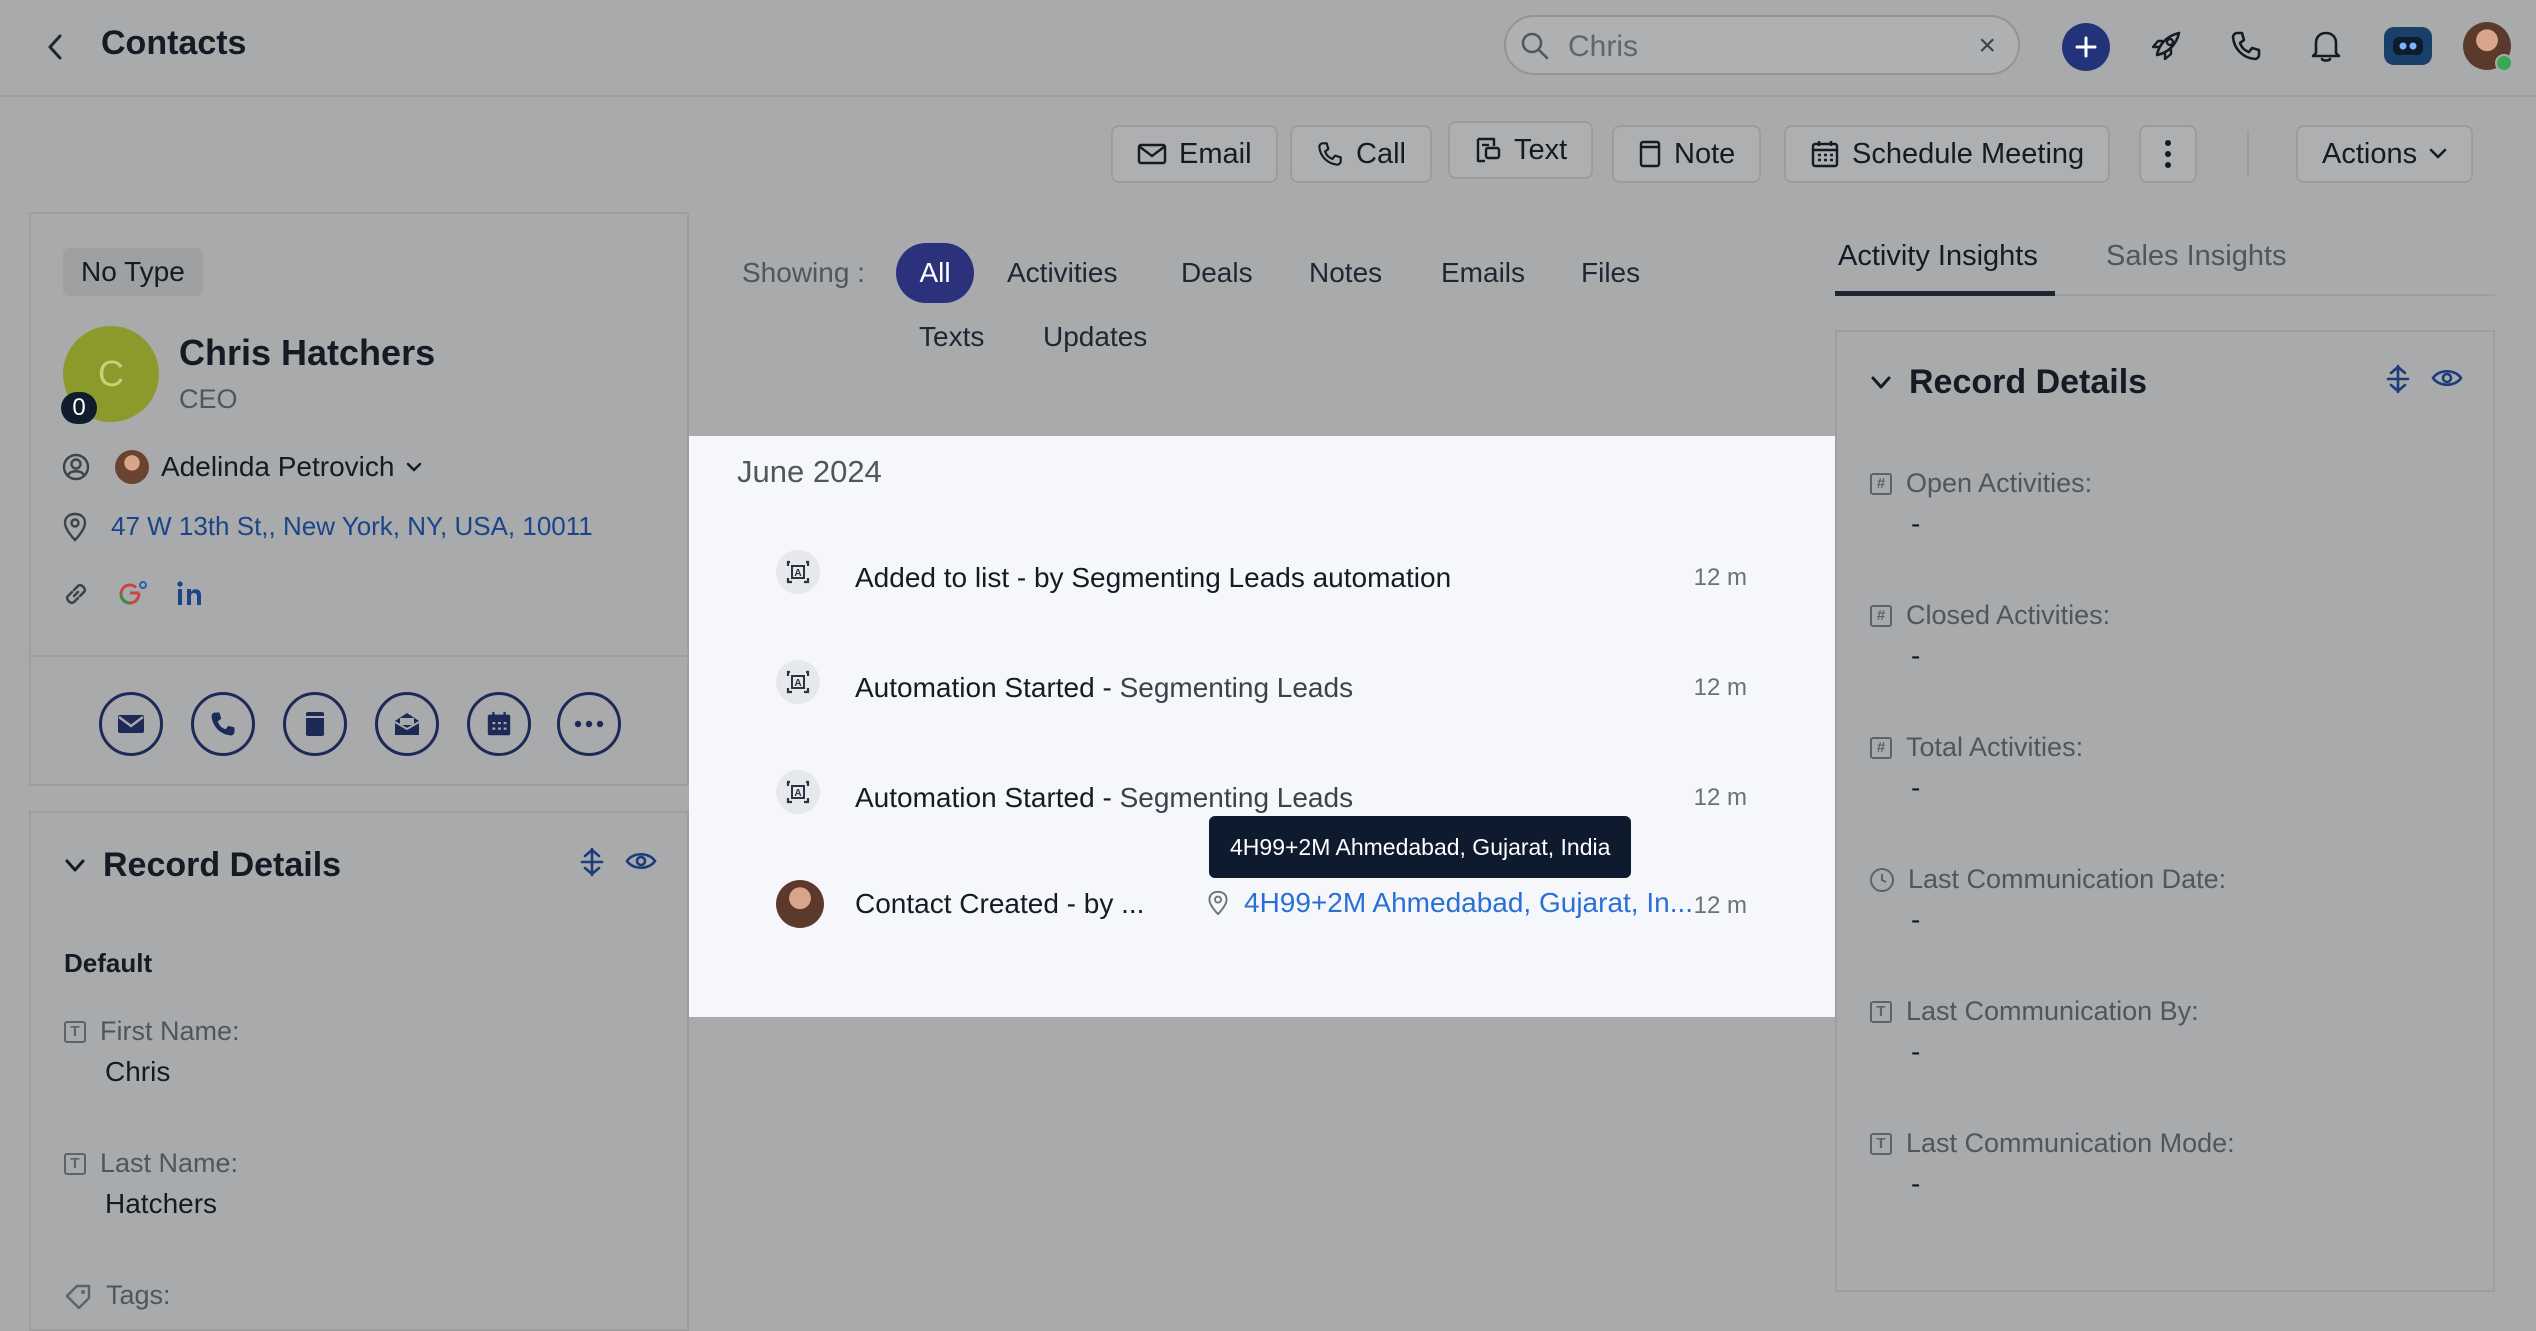 The height and width of the screenshot is (1331, 2536). What do you see at coordinates (78, 1296) in the screenshot?
I see `tag-icon` at bounding box center [78, 1296].